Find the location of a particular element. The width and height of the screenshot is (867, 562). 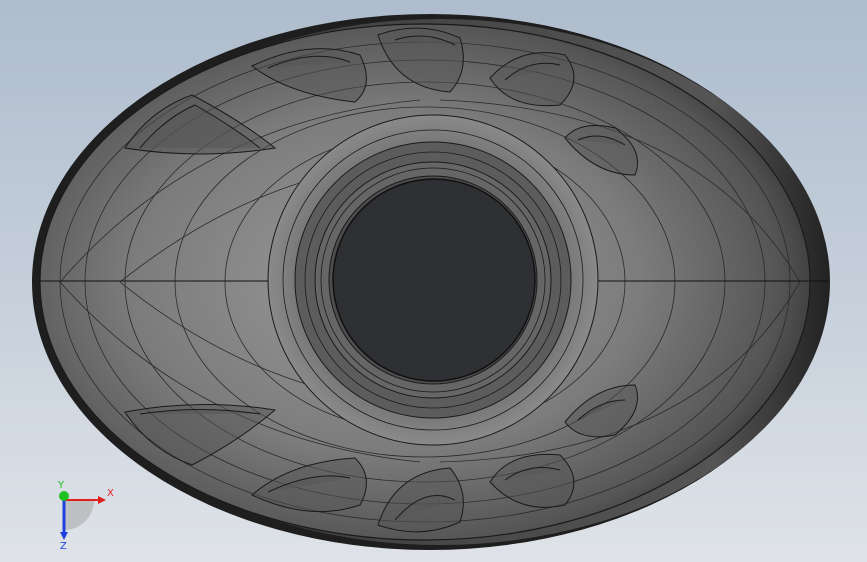

y-axis-icon is located at coordinates (64, 496).